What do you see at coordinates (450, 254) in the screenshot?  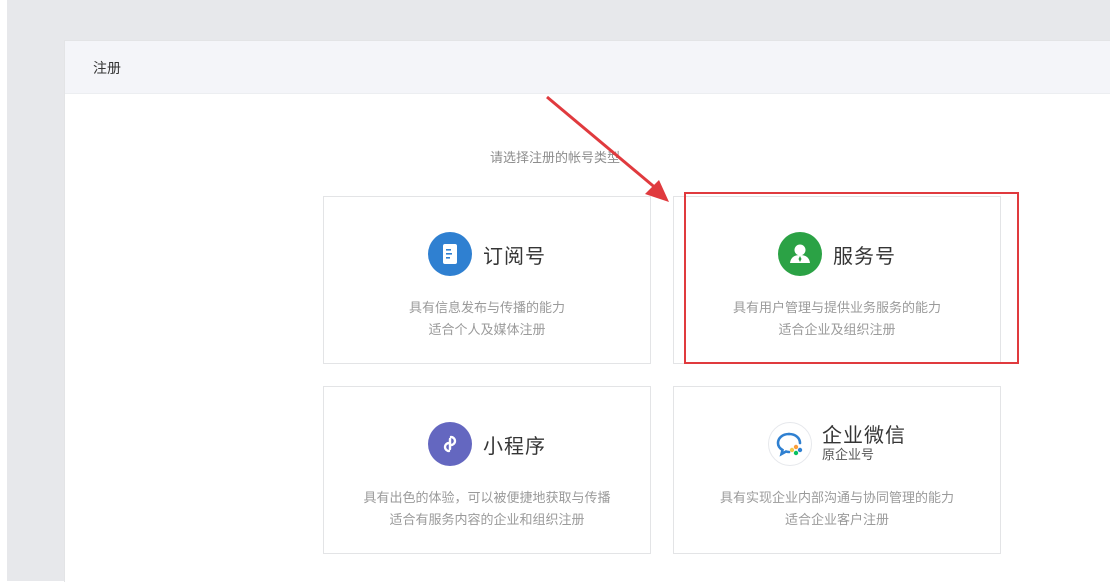 I see `document-icon` at bounding box center [450, 254].